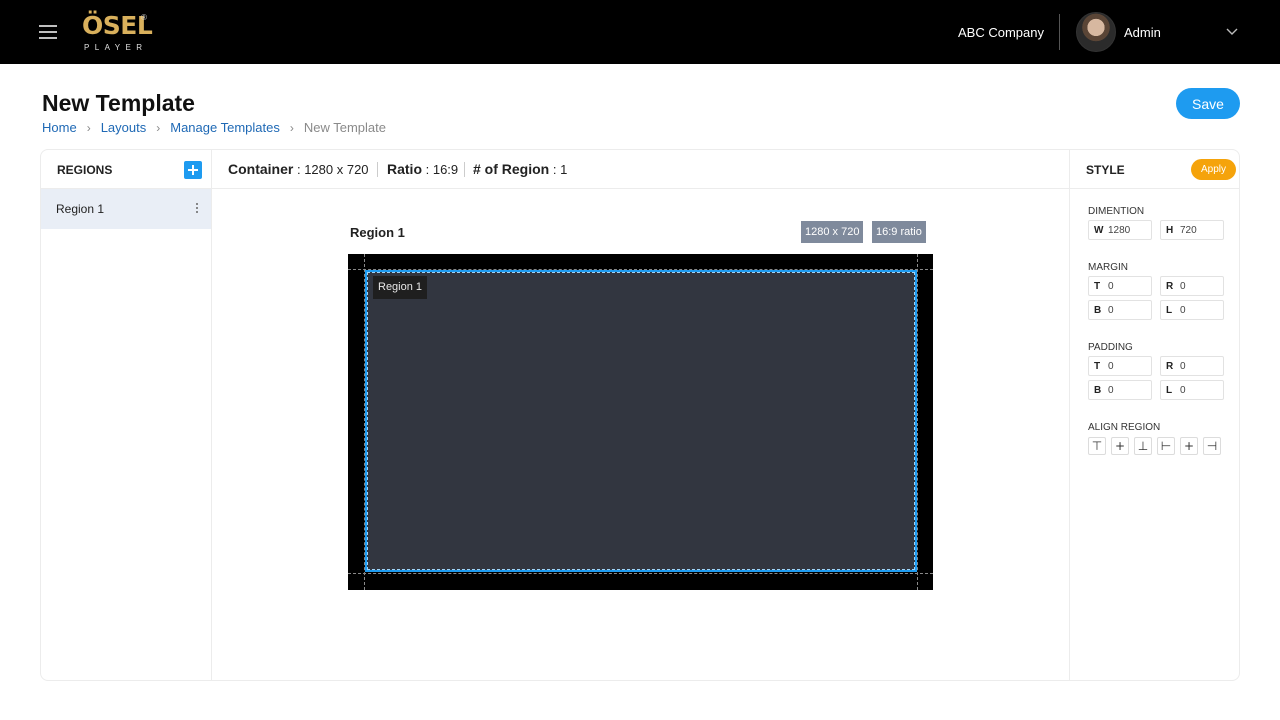 This screenshot has height=720, width=1280. What do you see at coordinates (377, 232) in the screenshot?
I see `preview-region-title: Region 1` at bounding box center [377, 232].